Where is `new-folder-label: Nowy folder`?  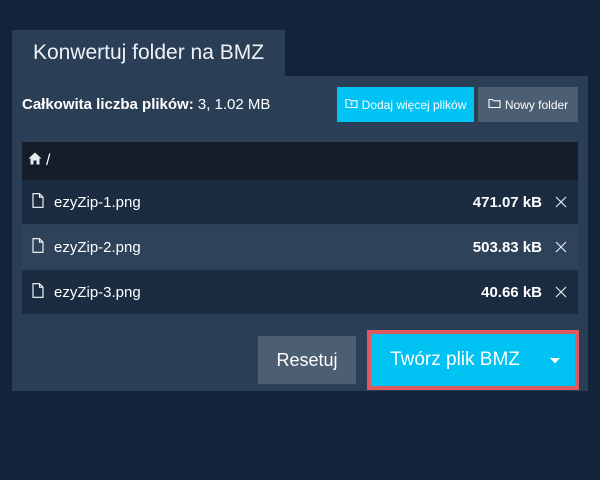 new-folder-label: Nowy folder is located at coordinates (536, 104).